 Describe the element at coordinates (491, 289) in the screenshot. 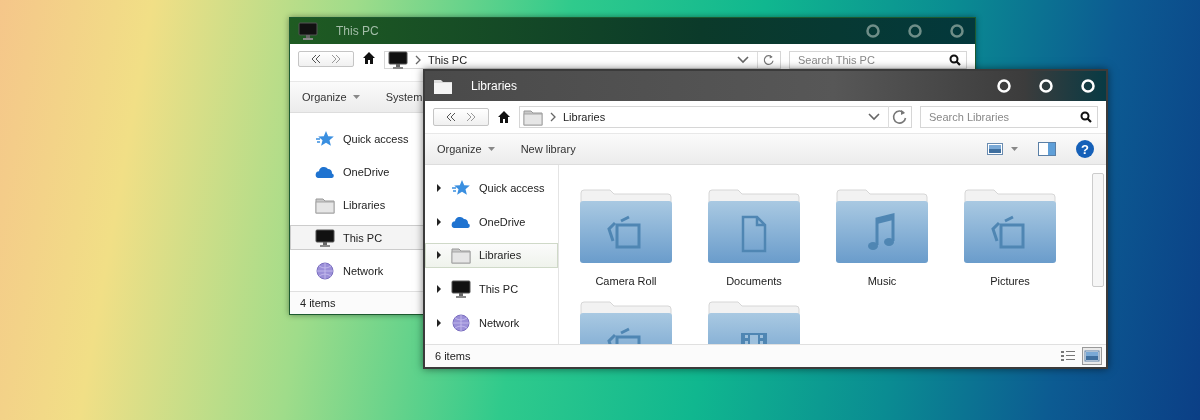

I see `nav-item: This PC` at that location.